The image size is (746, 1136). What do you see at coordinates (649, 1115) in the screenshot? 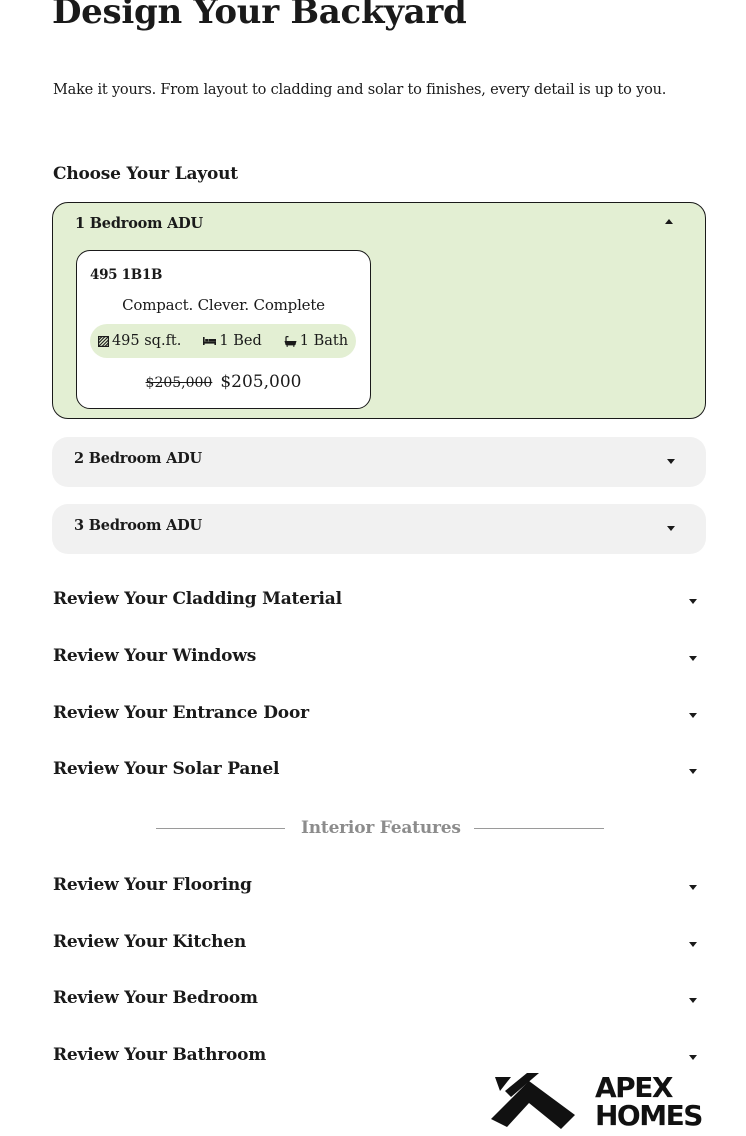
I see `logo-text-line-2: HOMES` at bounding box center [649, 1115].